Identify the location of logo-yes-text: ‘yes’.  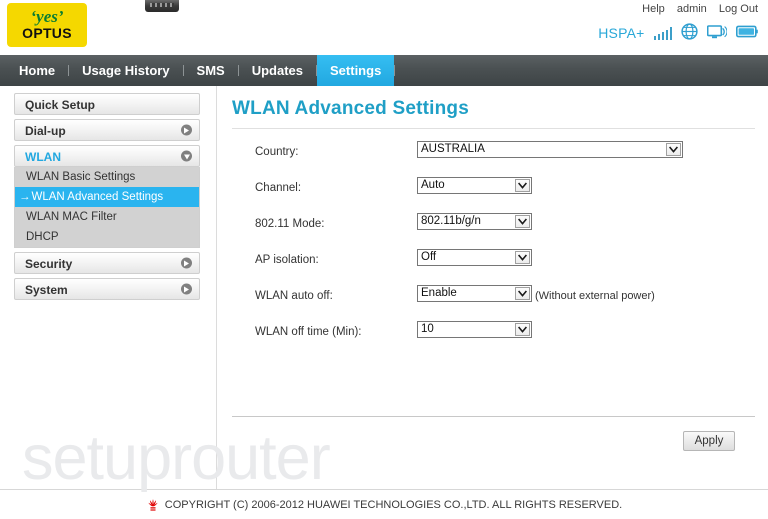
(47, 16).